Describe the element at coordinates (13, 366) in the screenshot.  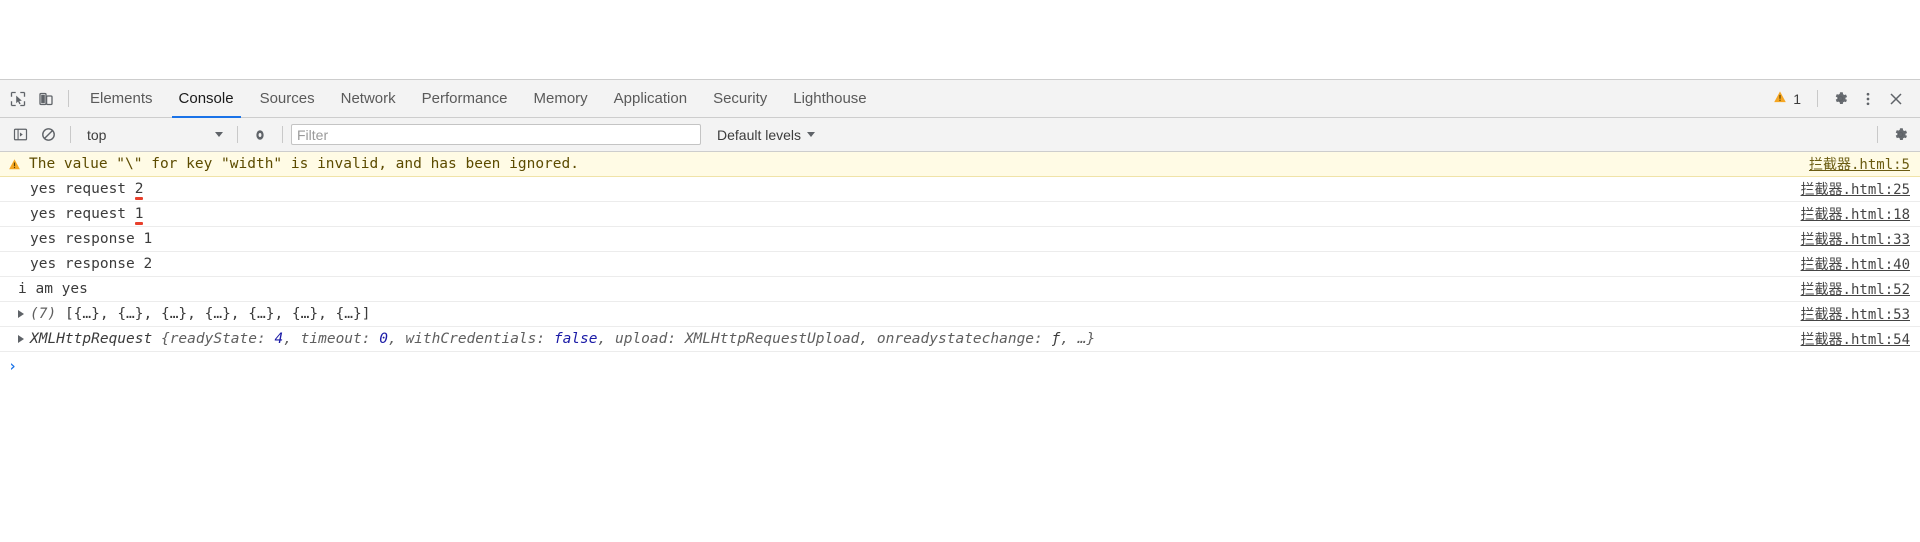
I see `prompt-chevron-icon: ›` at that location.